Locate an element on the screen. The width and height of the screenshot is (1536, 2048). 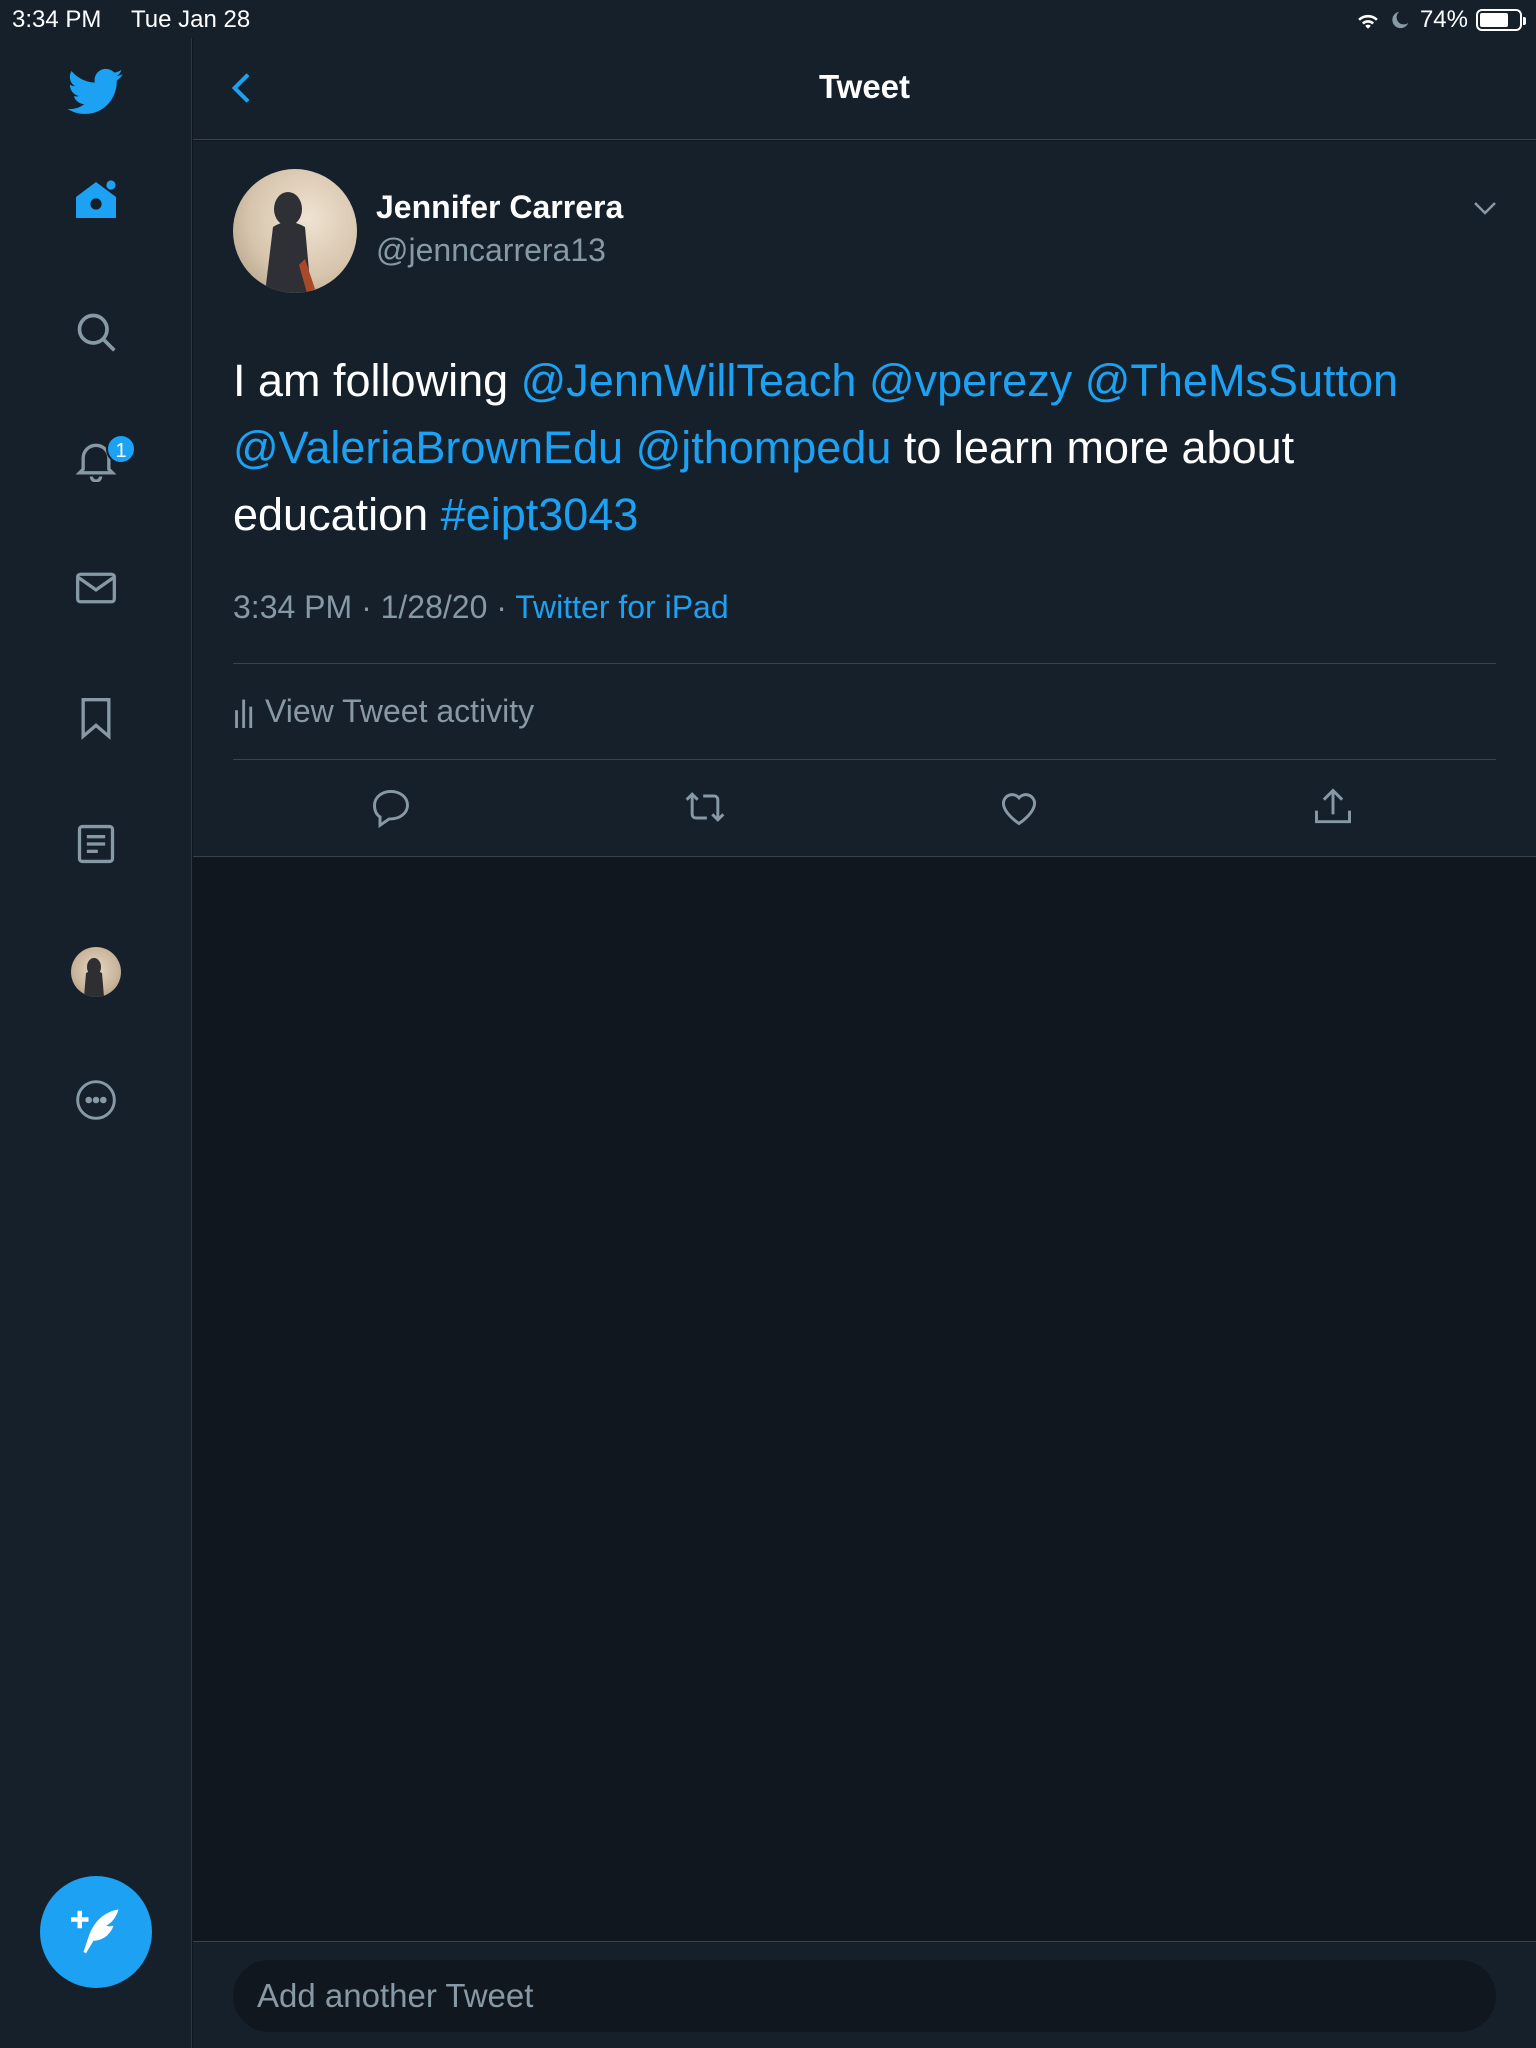
search-icon is located at coordinates (96, 332).